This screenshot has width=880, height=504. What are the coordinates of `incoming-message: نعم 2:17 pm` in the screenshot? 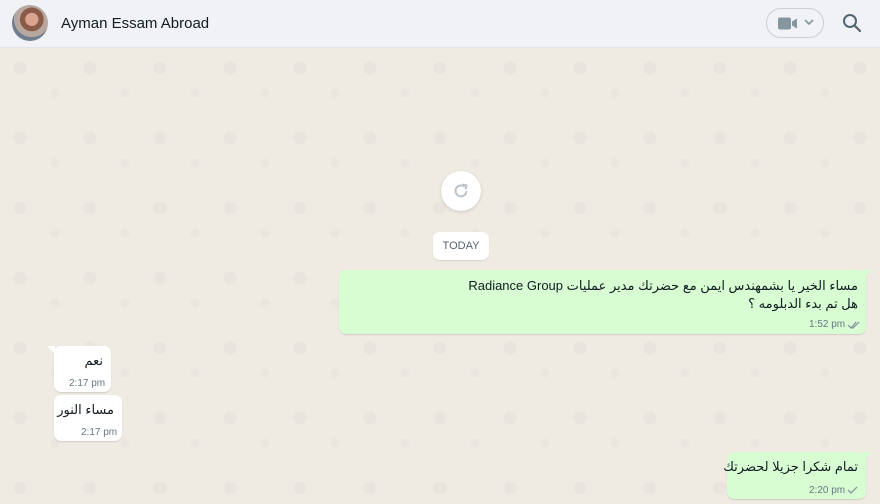 It's located at (82, 369).